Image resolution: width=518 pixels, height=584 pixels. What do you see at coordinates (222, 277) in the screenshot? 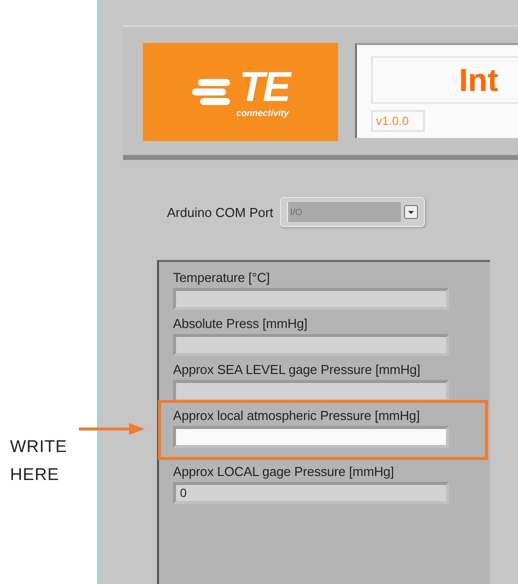
I see `field-label: Temperature [°C]` at bounding box center [222, 277].